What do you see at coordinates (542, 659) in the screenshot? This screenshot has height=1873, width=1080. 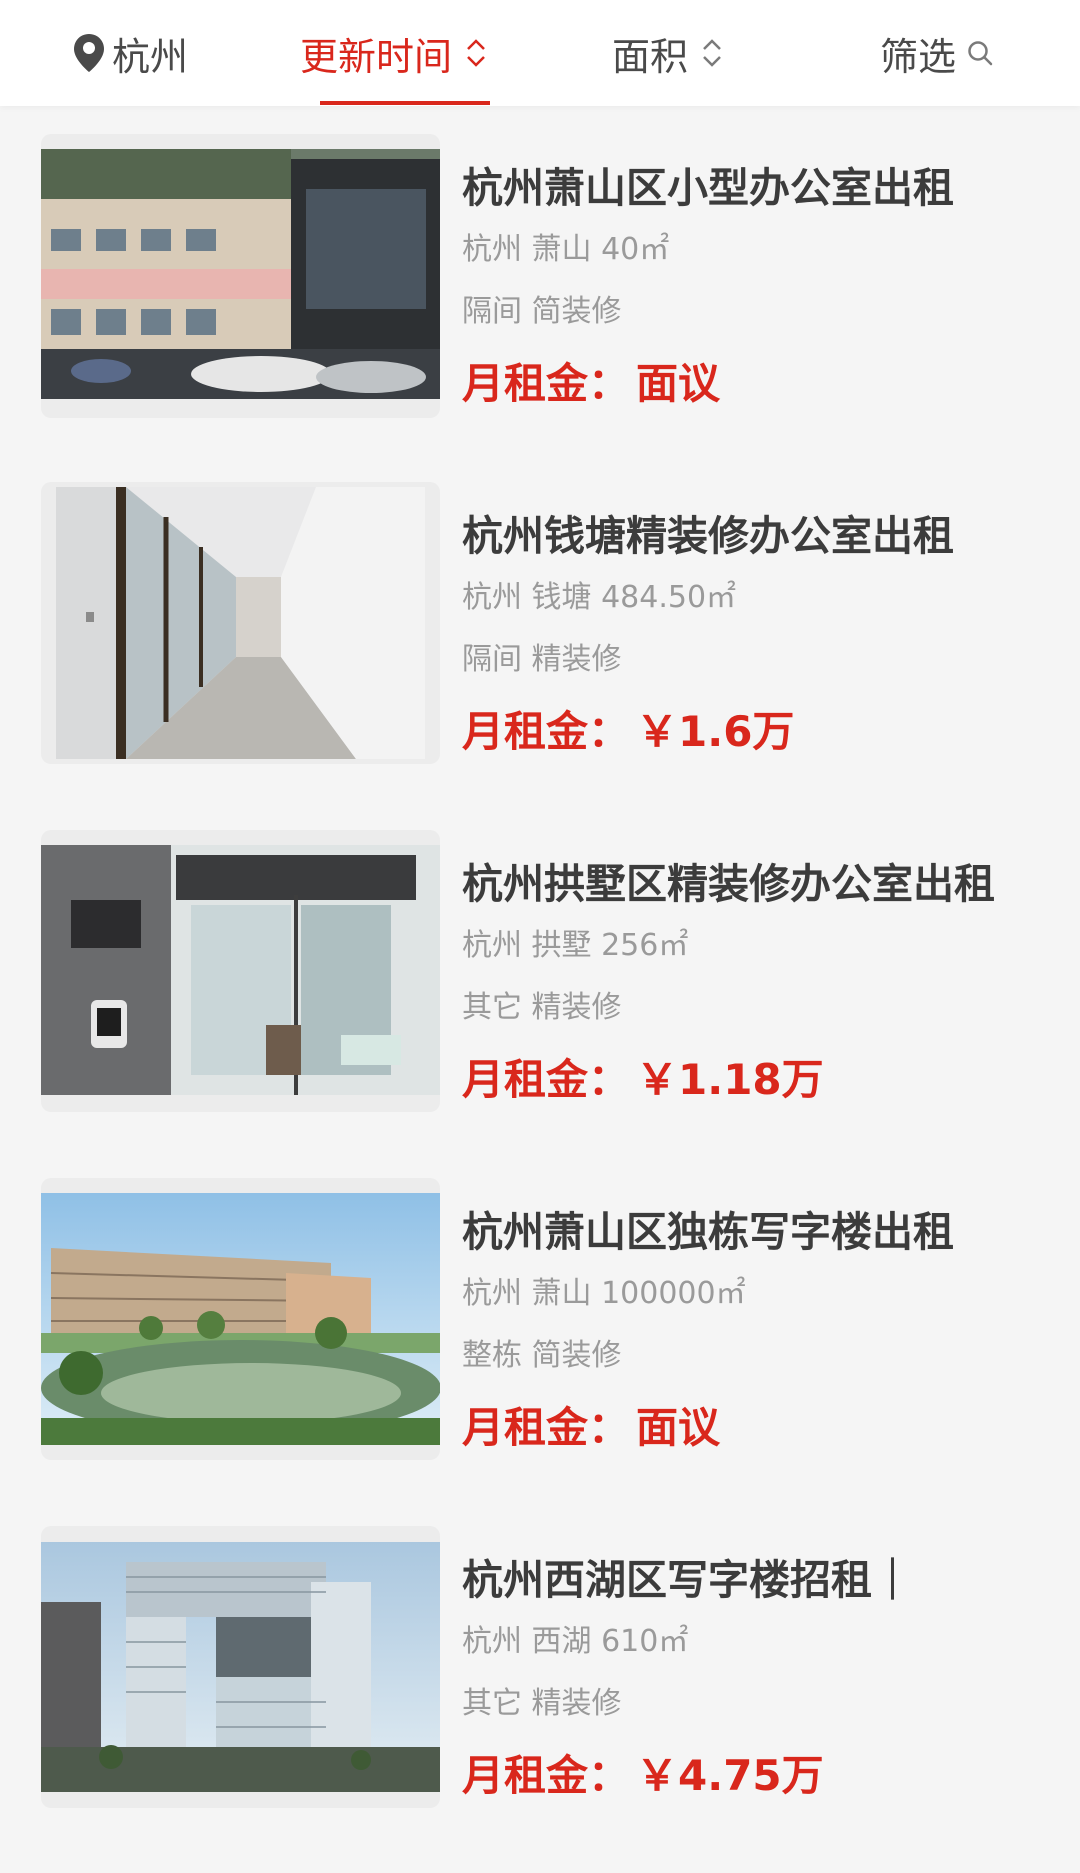 I see `listing-tags: 隔间 精装修` at bounding box center [542, 659].